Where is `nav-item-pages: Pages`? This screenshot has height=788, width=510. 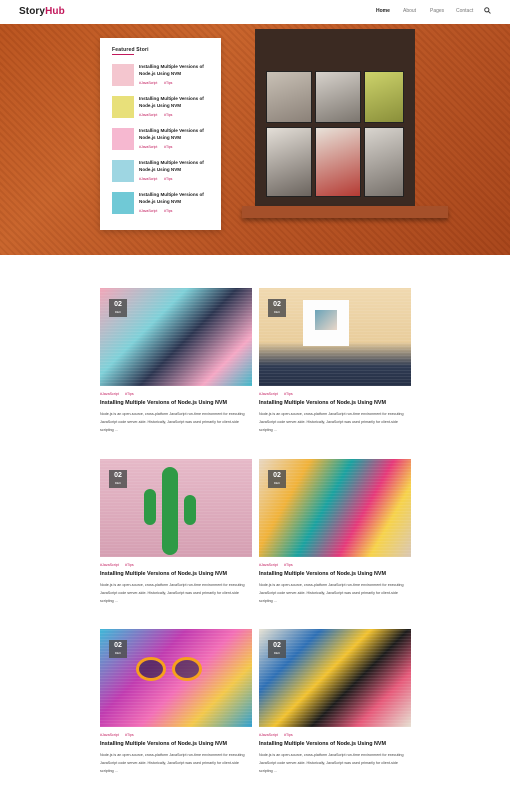
nav-item-pages: Pages is located at coordinates (437, 11).